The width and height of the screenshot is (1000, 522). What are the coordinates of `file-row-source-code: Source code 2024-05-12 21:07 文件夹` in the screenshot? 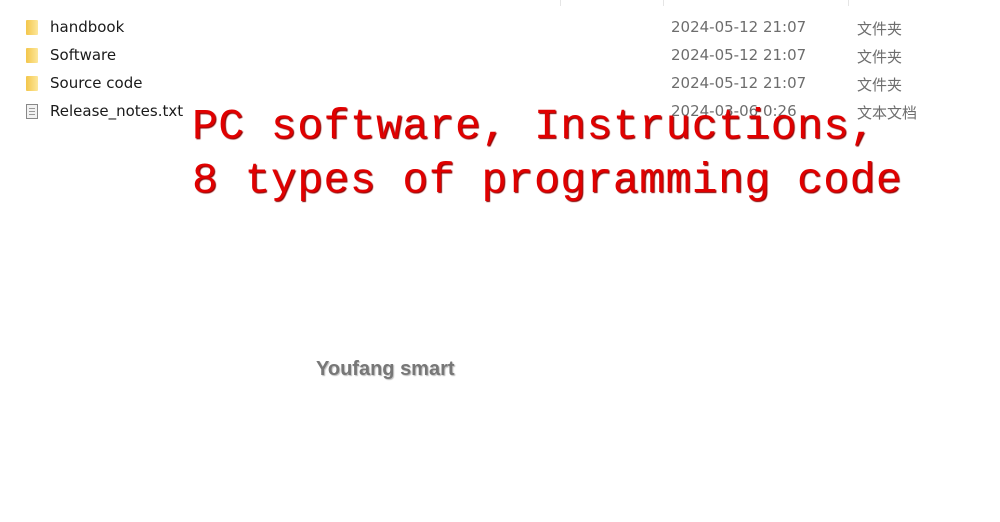 It's located at (500, 84).